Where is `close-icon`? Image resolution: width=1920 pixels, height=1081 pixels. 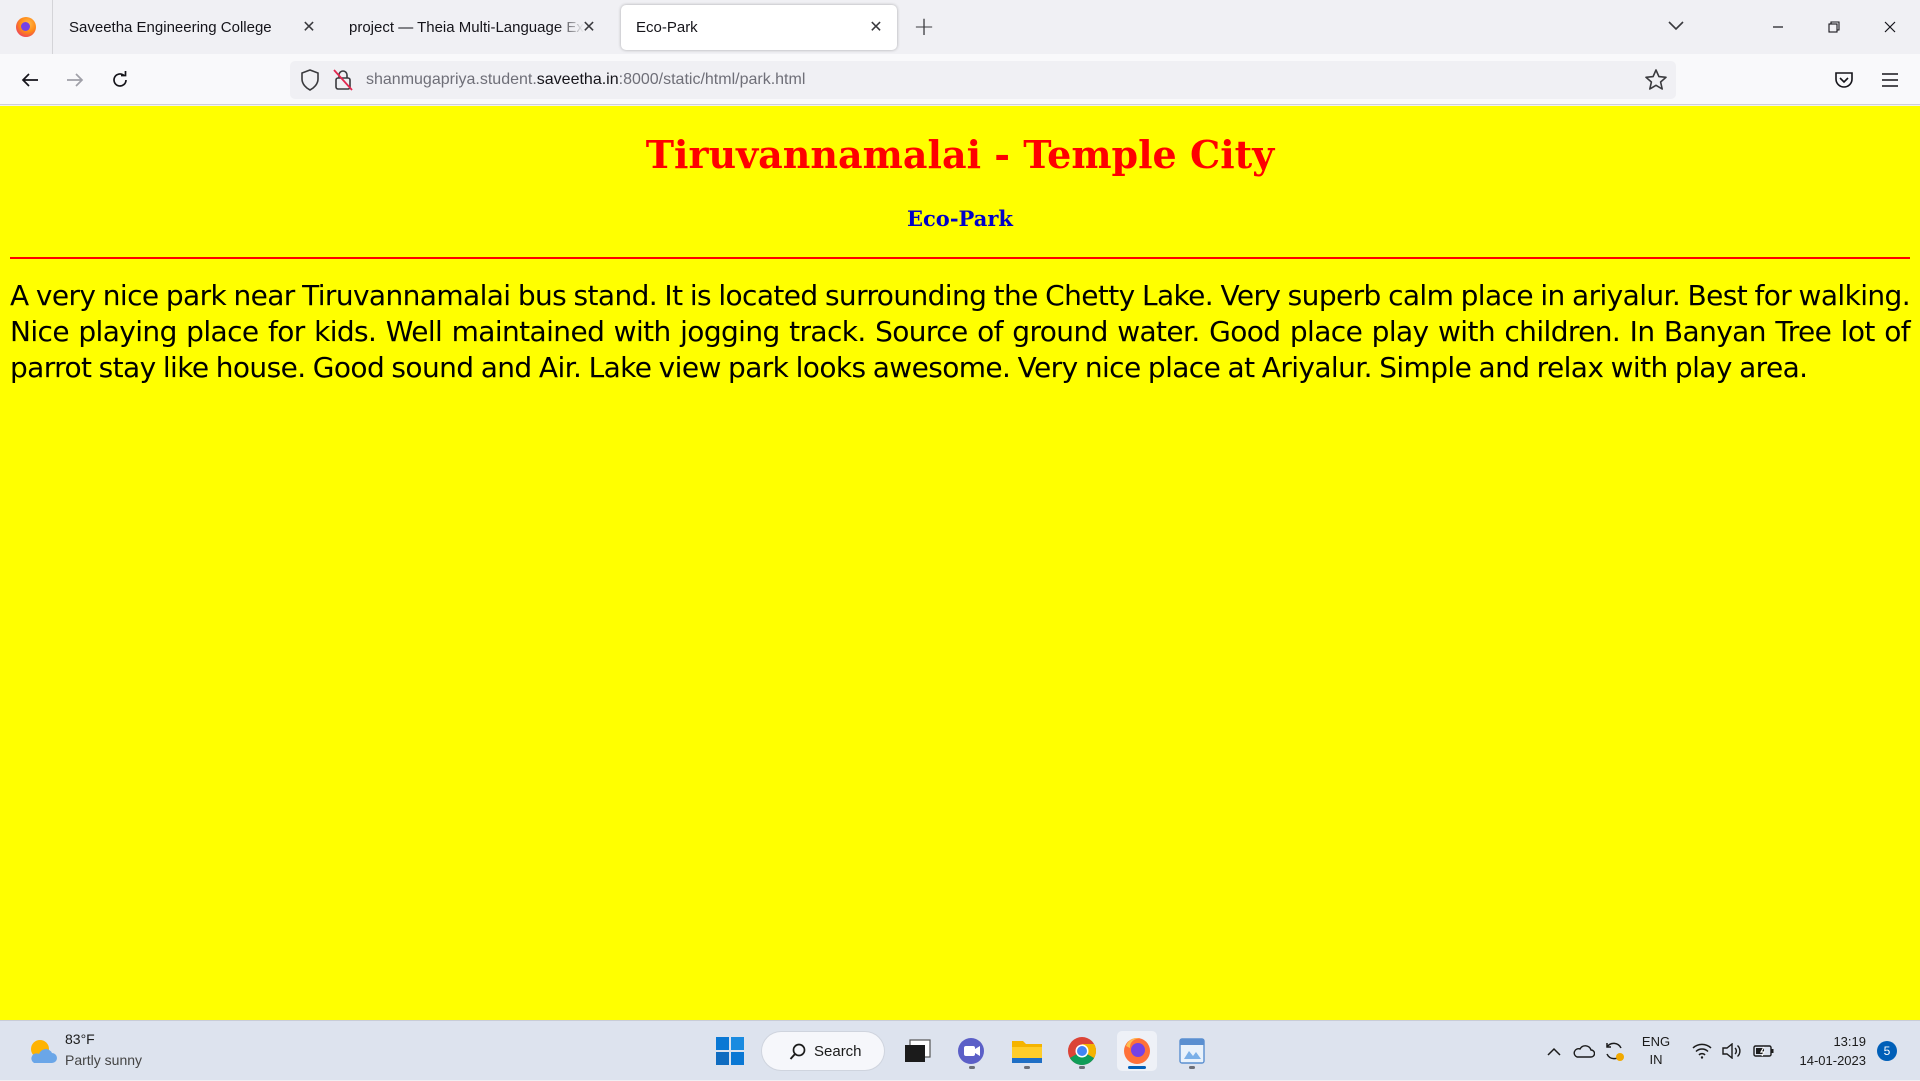
close-icon is located at coordinates (1890, 27).